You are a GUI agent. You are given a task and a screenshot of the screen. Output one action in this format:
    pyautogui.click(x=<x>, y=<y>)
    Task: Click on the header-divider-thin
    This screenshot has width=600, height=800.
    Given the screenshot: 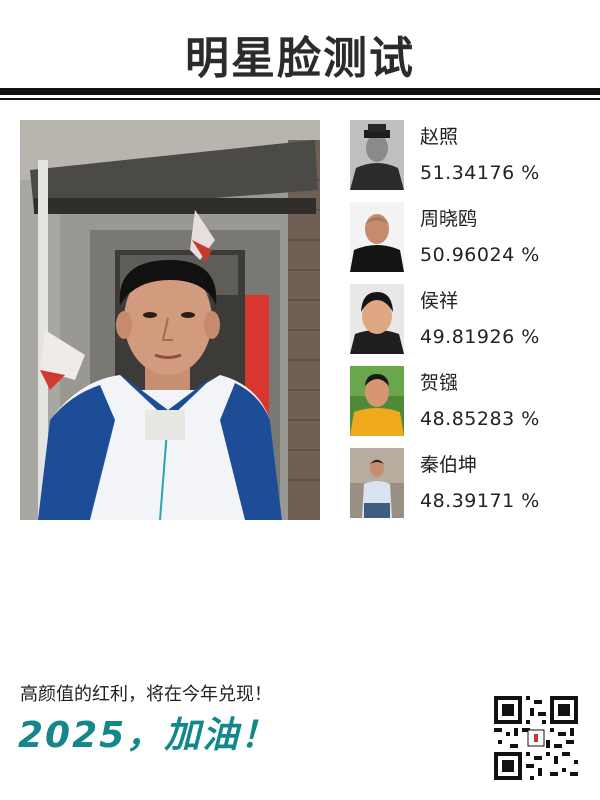 What is the action you would take?
    pyautogui.click(x=300, y=99)
    